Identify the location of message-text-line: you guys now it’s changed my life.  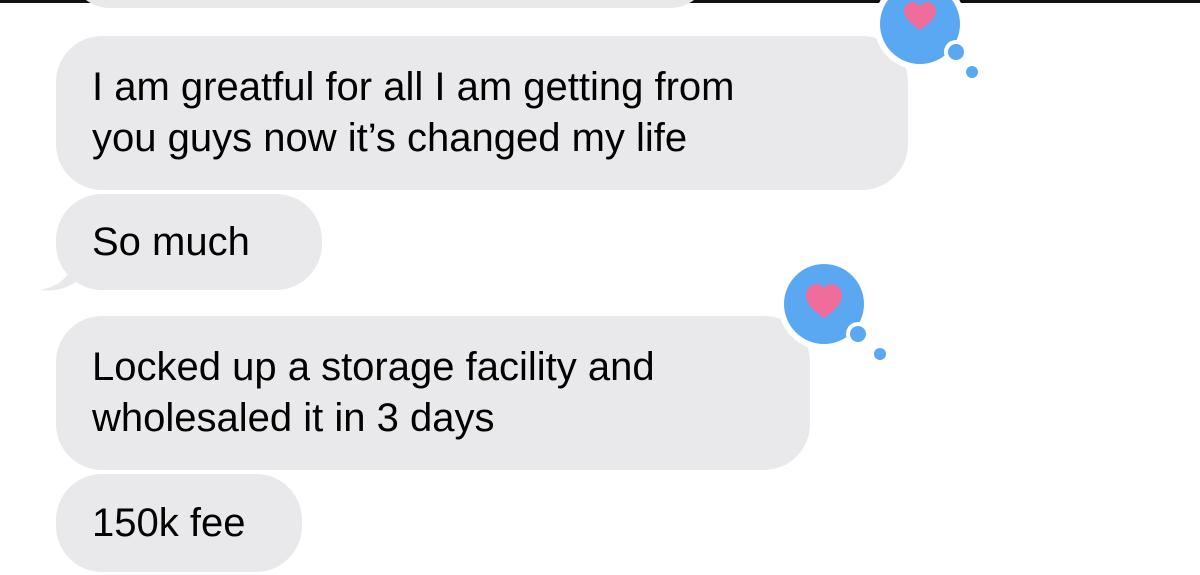
(390, 138).